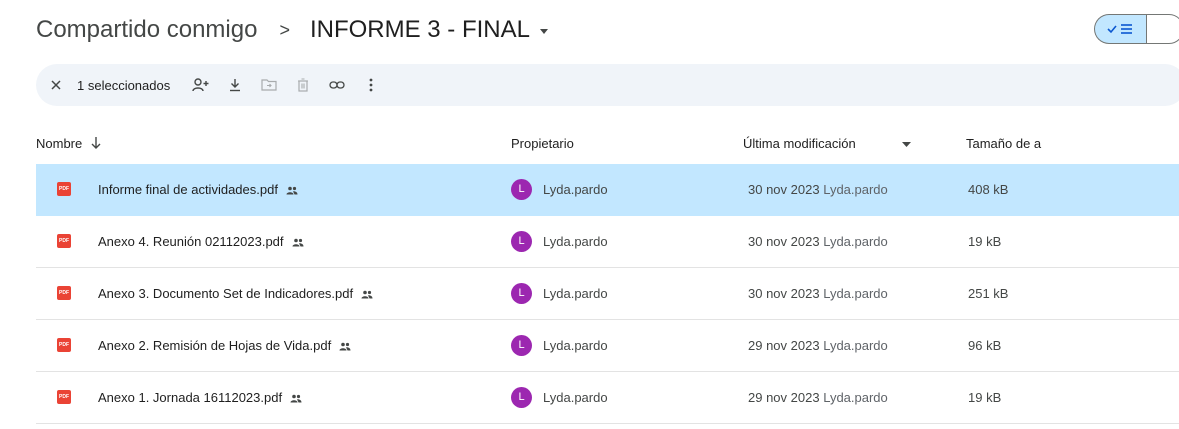 The width and height of the screenshot is (1179, 429). Describe the element at coordinates (198, 190) in the screenshot. I see `file-name: Informe final de actividades.pdf` at that location.